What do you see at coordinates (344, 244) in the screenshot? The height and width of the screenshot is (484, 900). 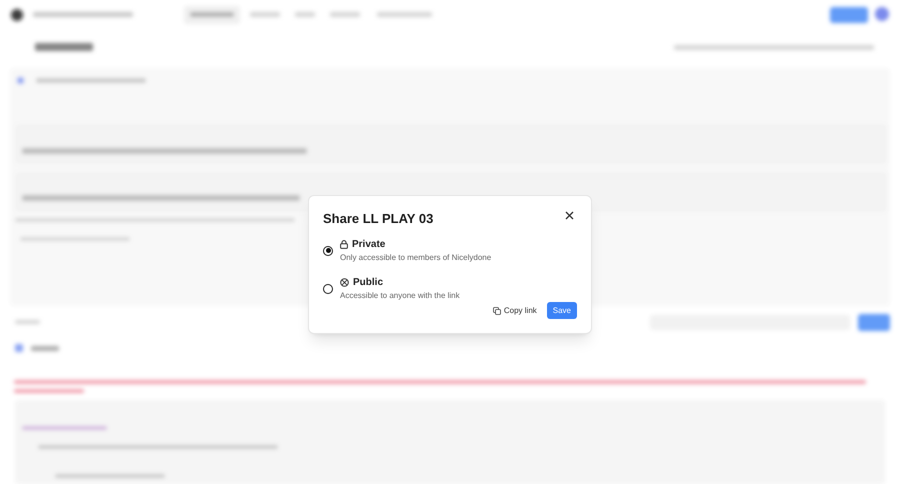 I see `lock-icon` at bounding box center [344, 244].